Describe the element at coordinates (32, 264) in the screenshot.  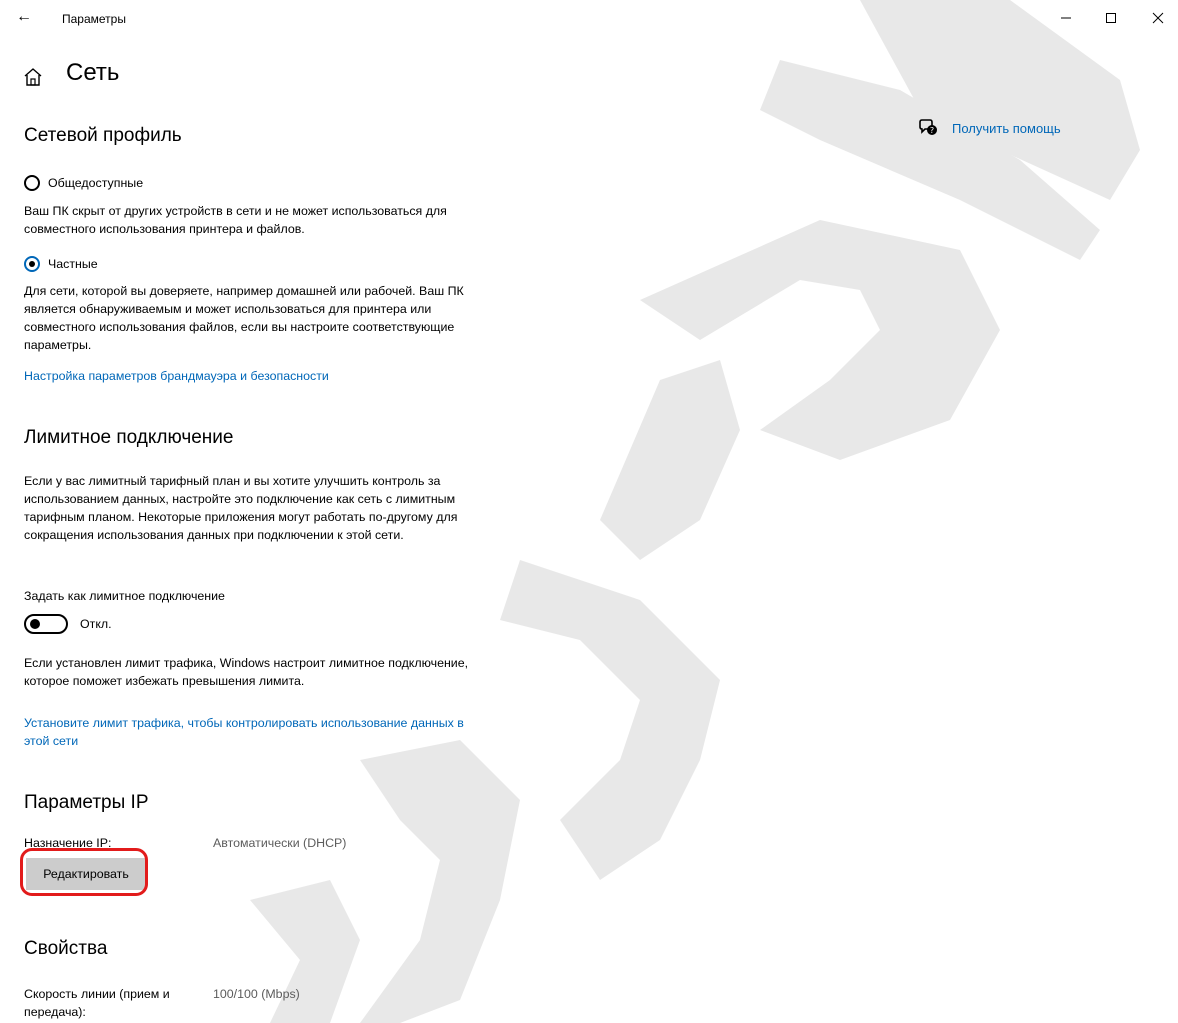
I see `radio-private-circle` at that location.